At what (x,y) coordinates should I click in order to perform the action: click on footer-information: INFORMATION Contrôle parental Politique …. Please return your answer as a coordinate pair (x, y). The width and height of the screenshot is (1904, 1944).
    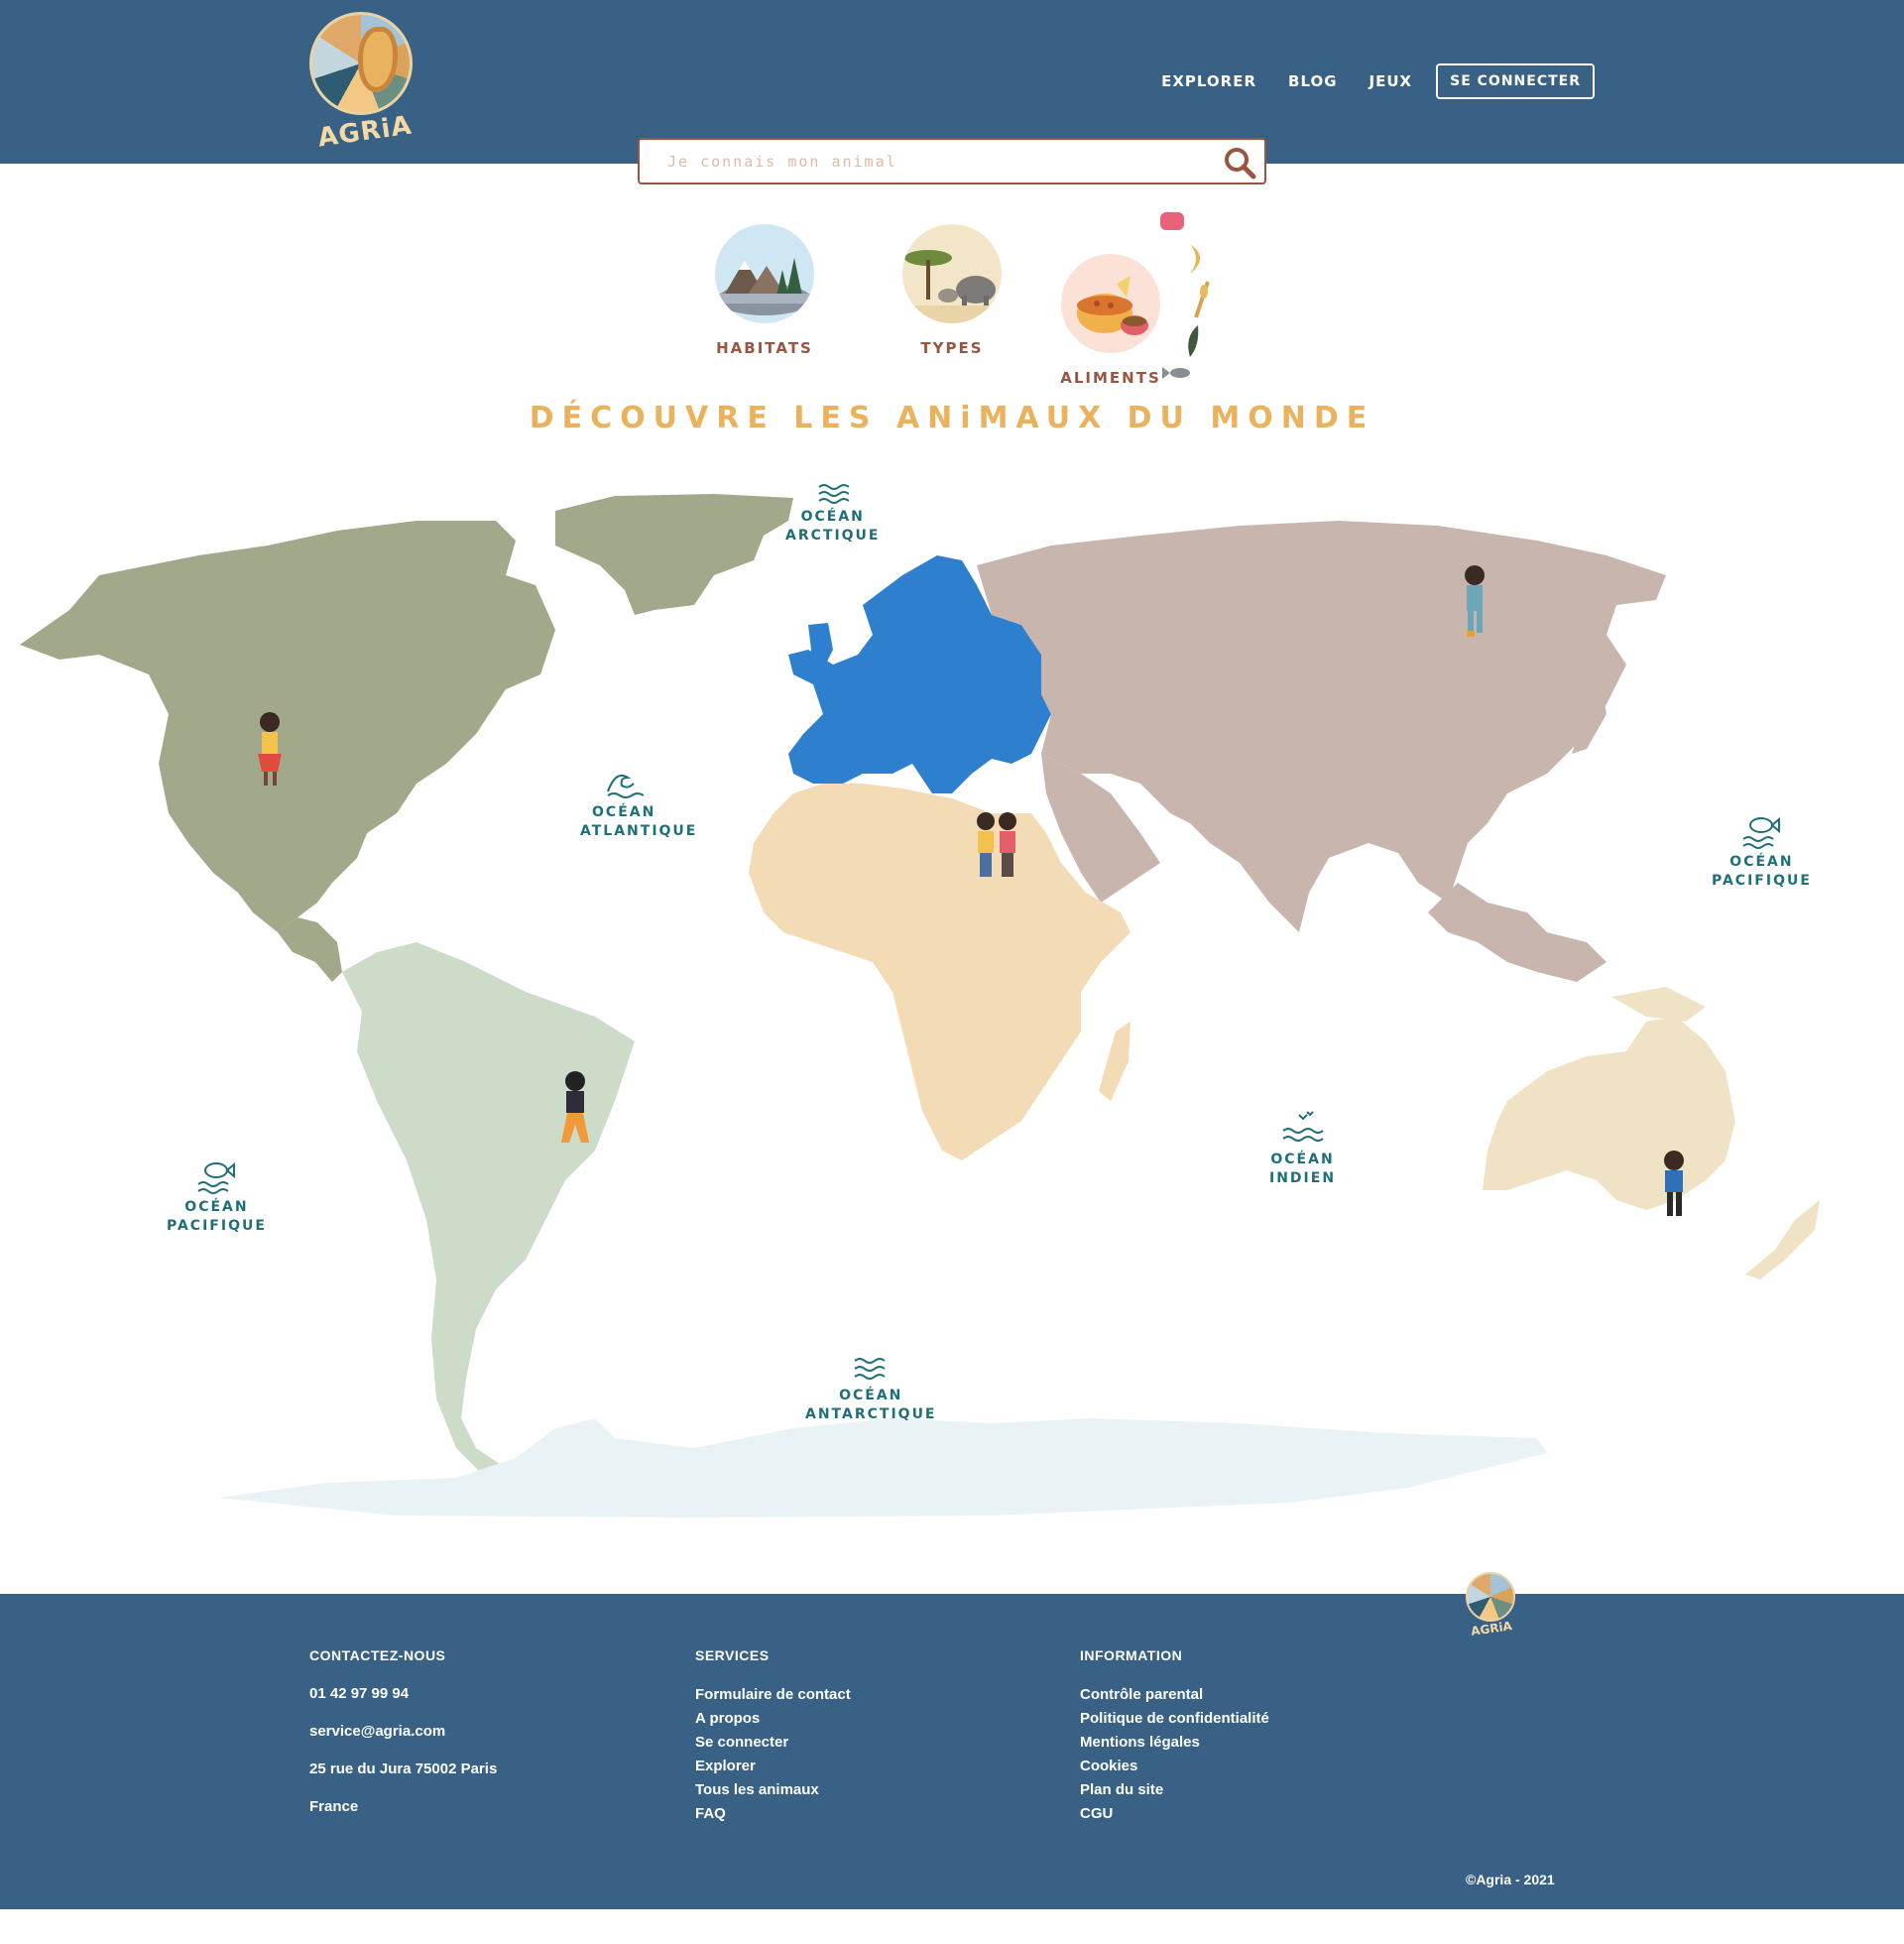
    Looking at the image, I should click on (1174, 1737).